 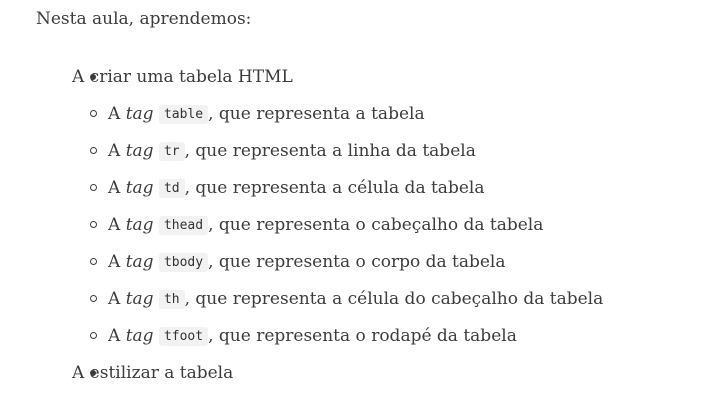 I want to click on list-item-text: A criar uma tabela HTML, so click(x=182, y=77).